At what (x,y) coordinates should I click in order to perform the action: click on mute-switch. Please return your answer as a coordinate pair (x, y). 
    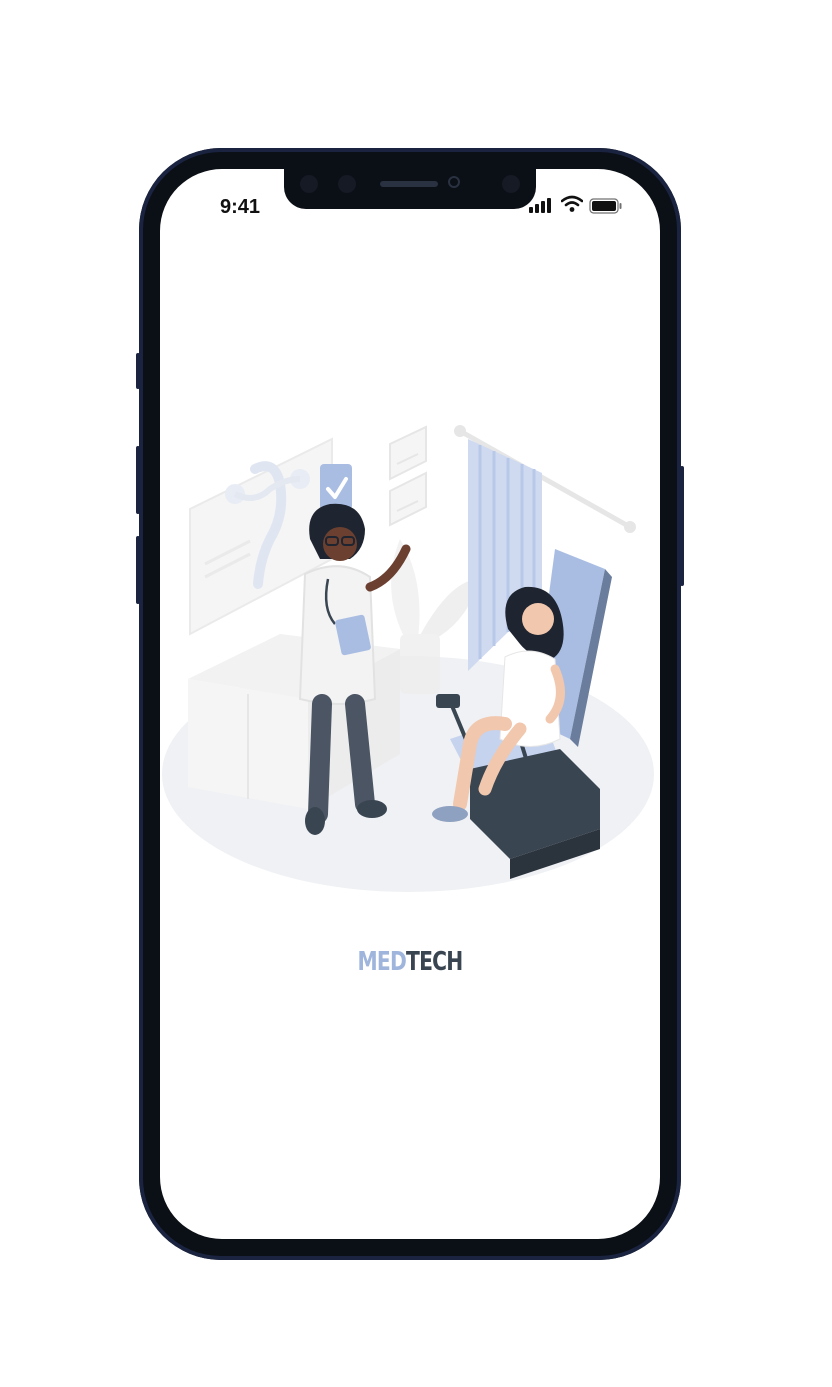
    Looking at the image, I should click on (138, 371).